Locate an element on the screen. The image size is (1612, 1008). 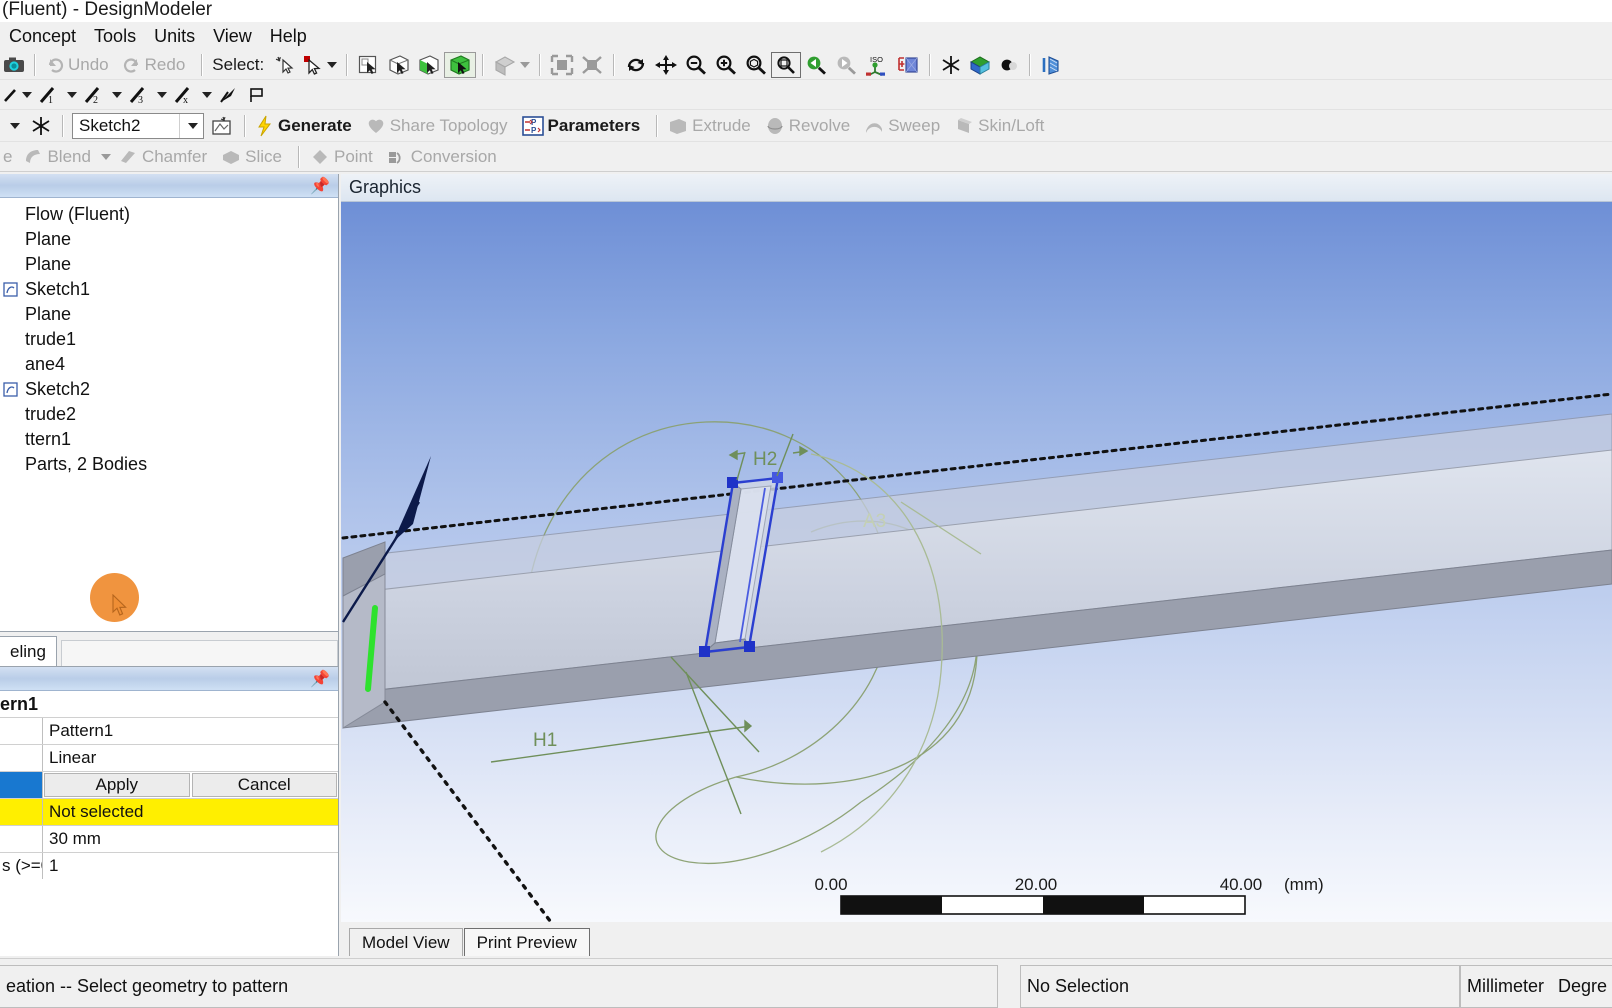
iso-view-icon: ISO is located at coordinates (877, 65).